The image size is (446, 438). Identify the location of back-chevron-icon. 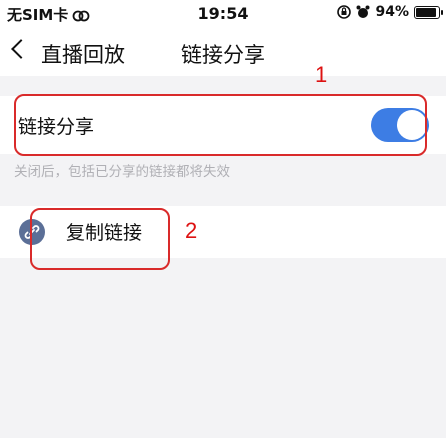
(21, 49).